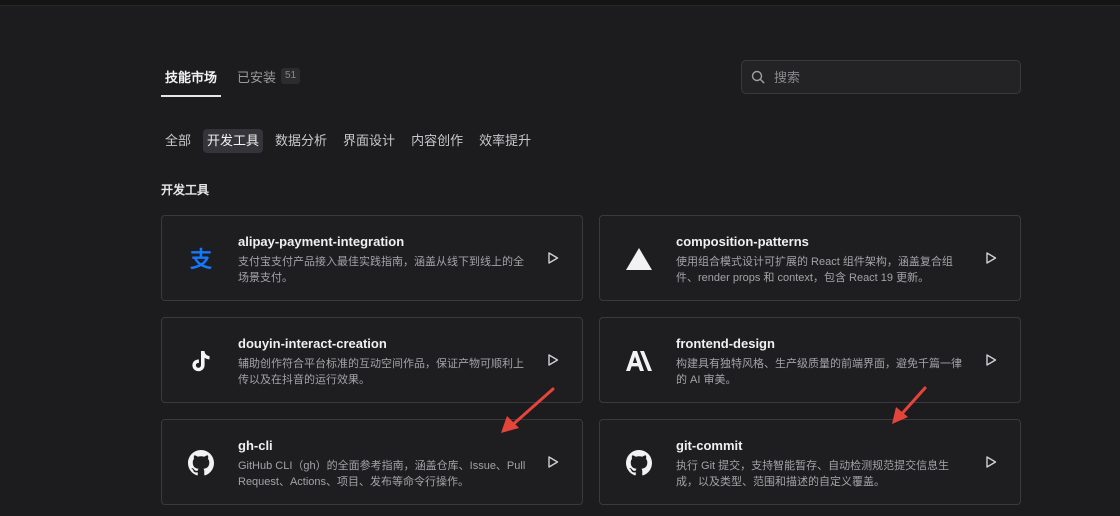 This screenshot has height=516, width=1120. What do you see at coordinates (709, 445) in the screenshot?
I see `skill-name: git-commit` at bounding box center [709, 445].